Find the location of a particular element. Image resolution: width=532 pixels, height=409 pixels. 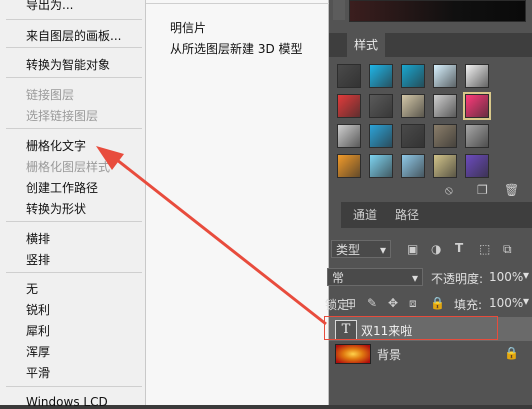

menu-item-antialias-none: 无 is located at coordinates (32, 288).